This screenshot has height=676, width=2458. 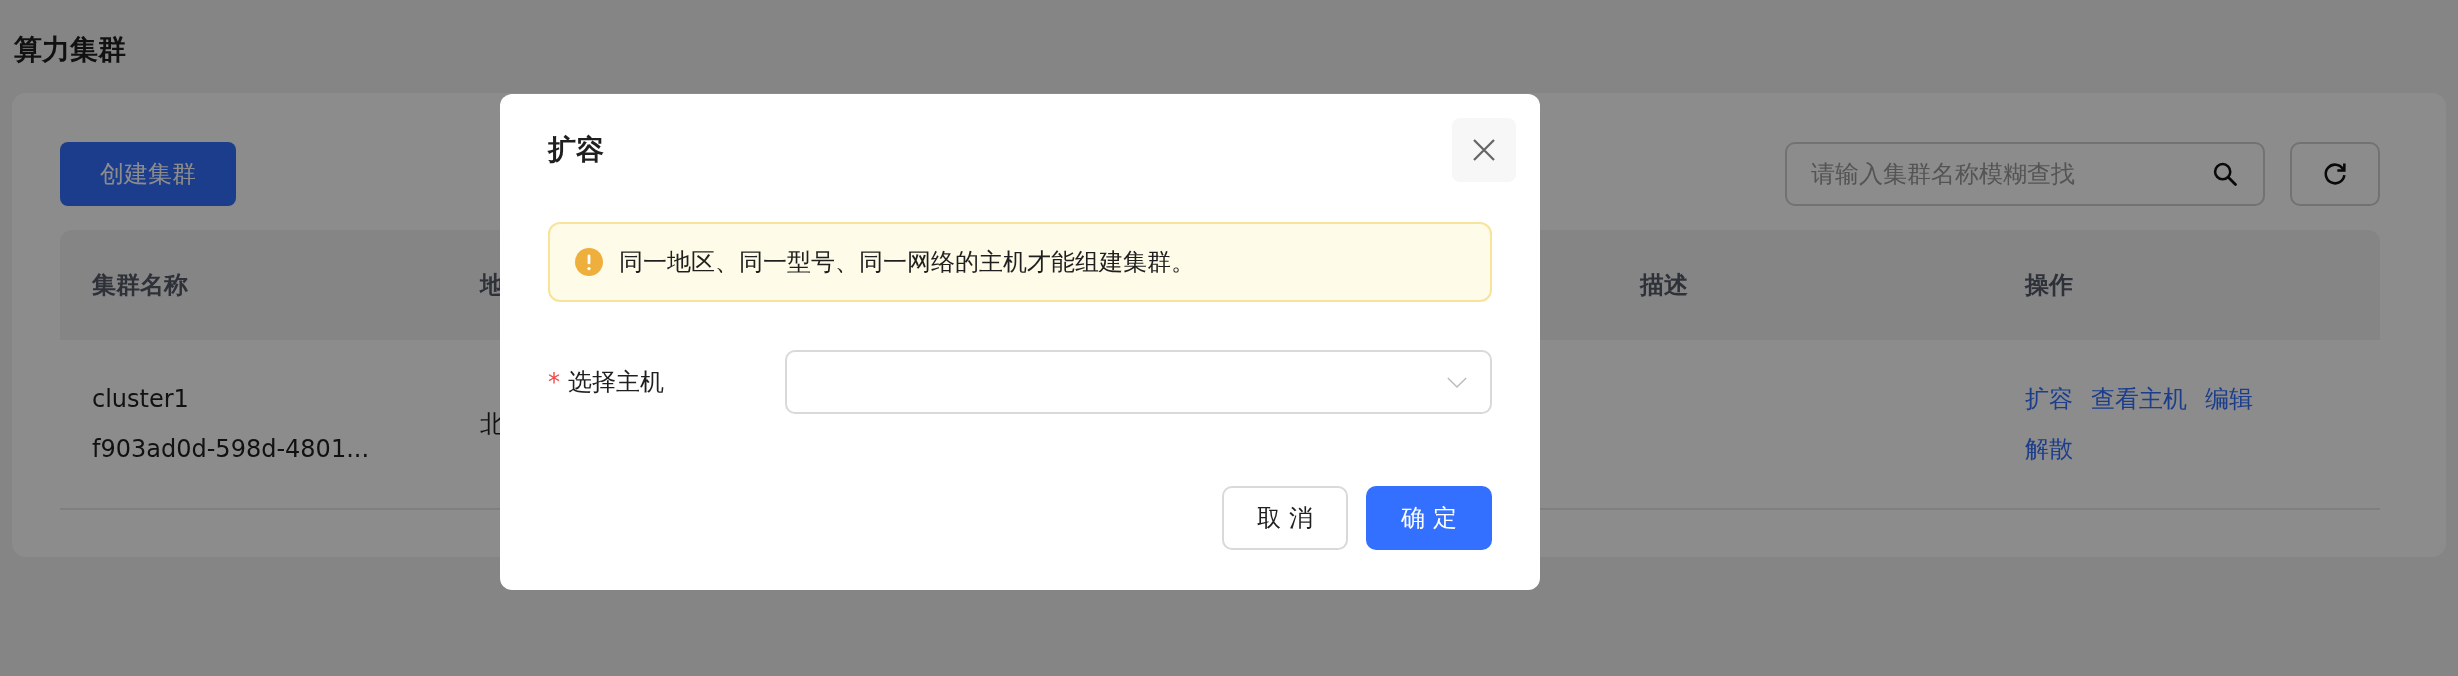 I want to click on search-icon, so click(x=2225, y=174).